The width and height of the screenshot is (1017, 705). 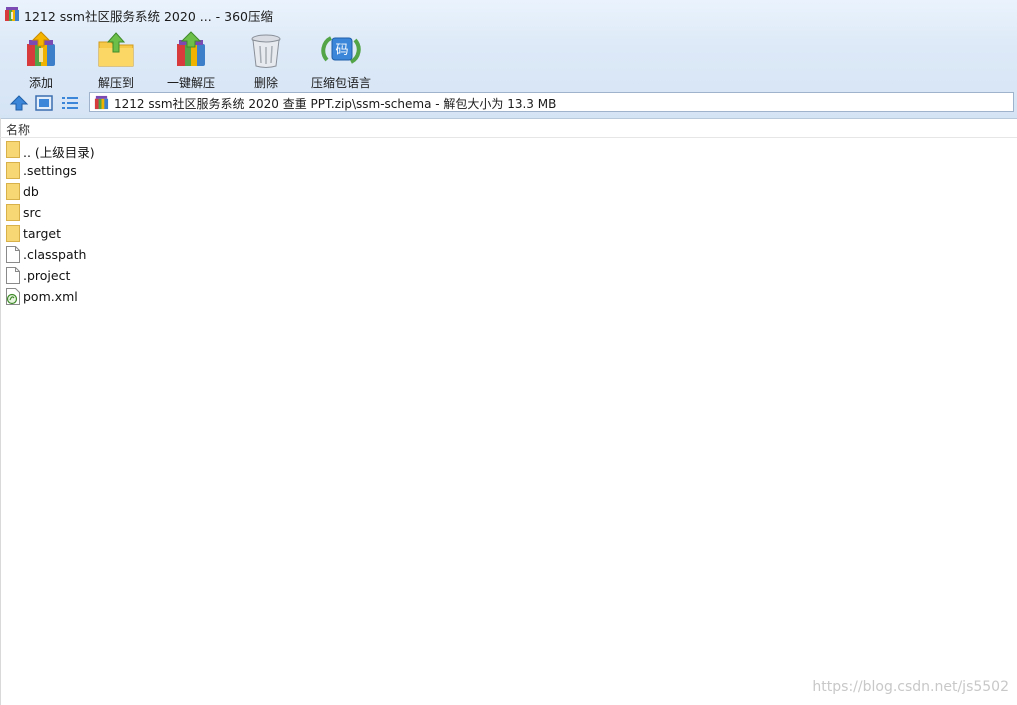 What do you see at coordinates (41, 48) in the screenshot?
I see `add-archive-icon` at bounding box center [41, 48].